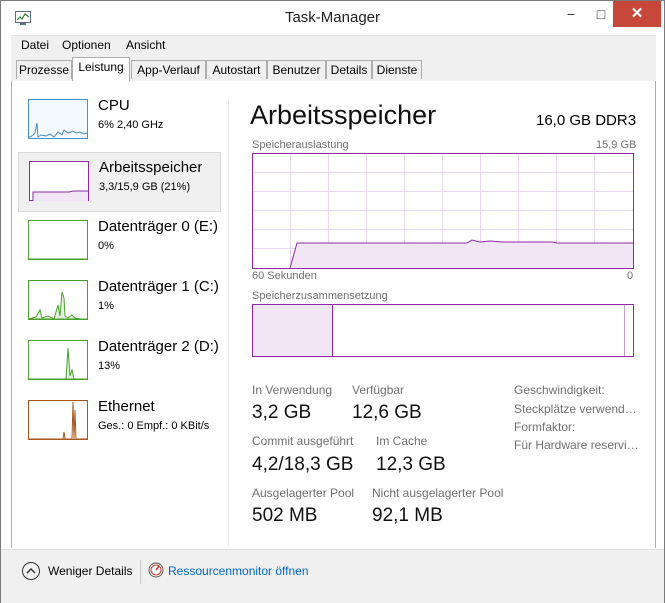 The width and height of the screenshot is (665, 603). I want to click on cached-value: 12,3 GB, so click(411, 464).